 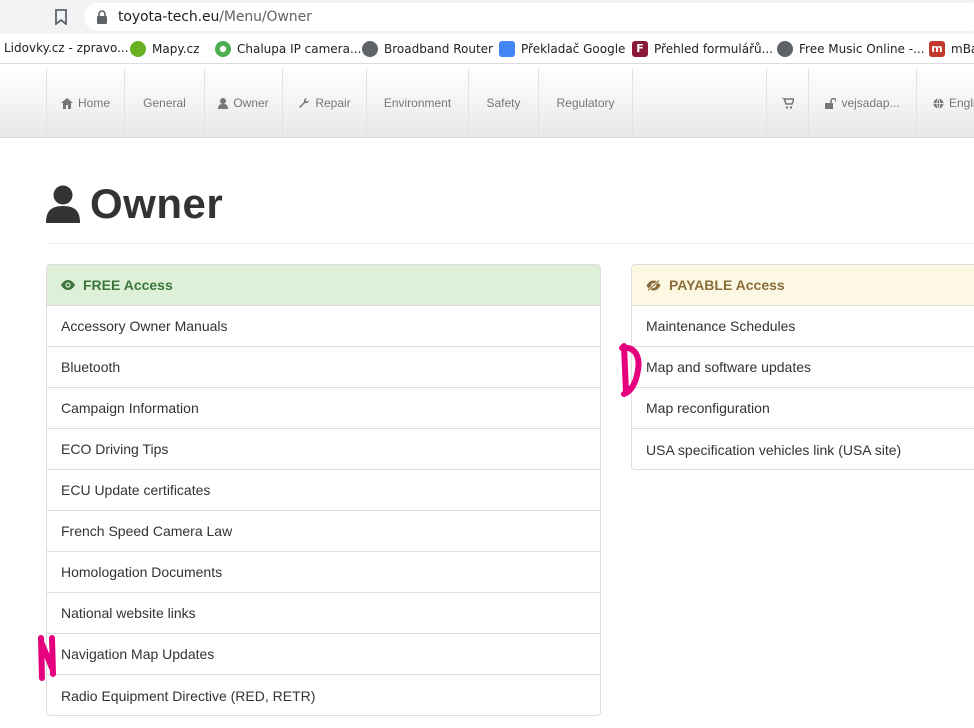 I want to click on camera-favicon-icon, so click(x=223, y=49).